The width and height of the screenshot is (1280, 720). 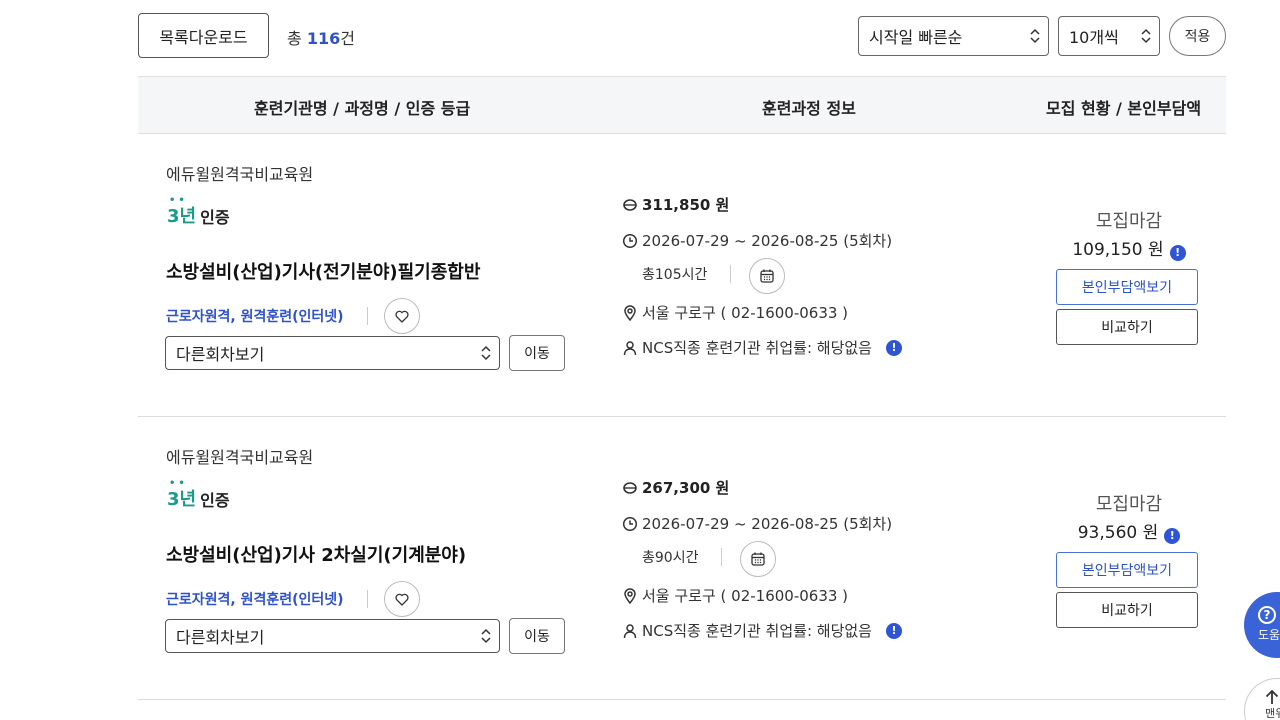 I want to click on course-hours: 총90시간, so click(x=670, y=558).